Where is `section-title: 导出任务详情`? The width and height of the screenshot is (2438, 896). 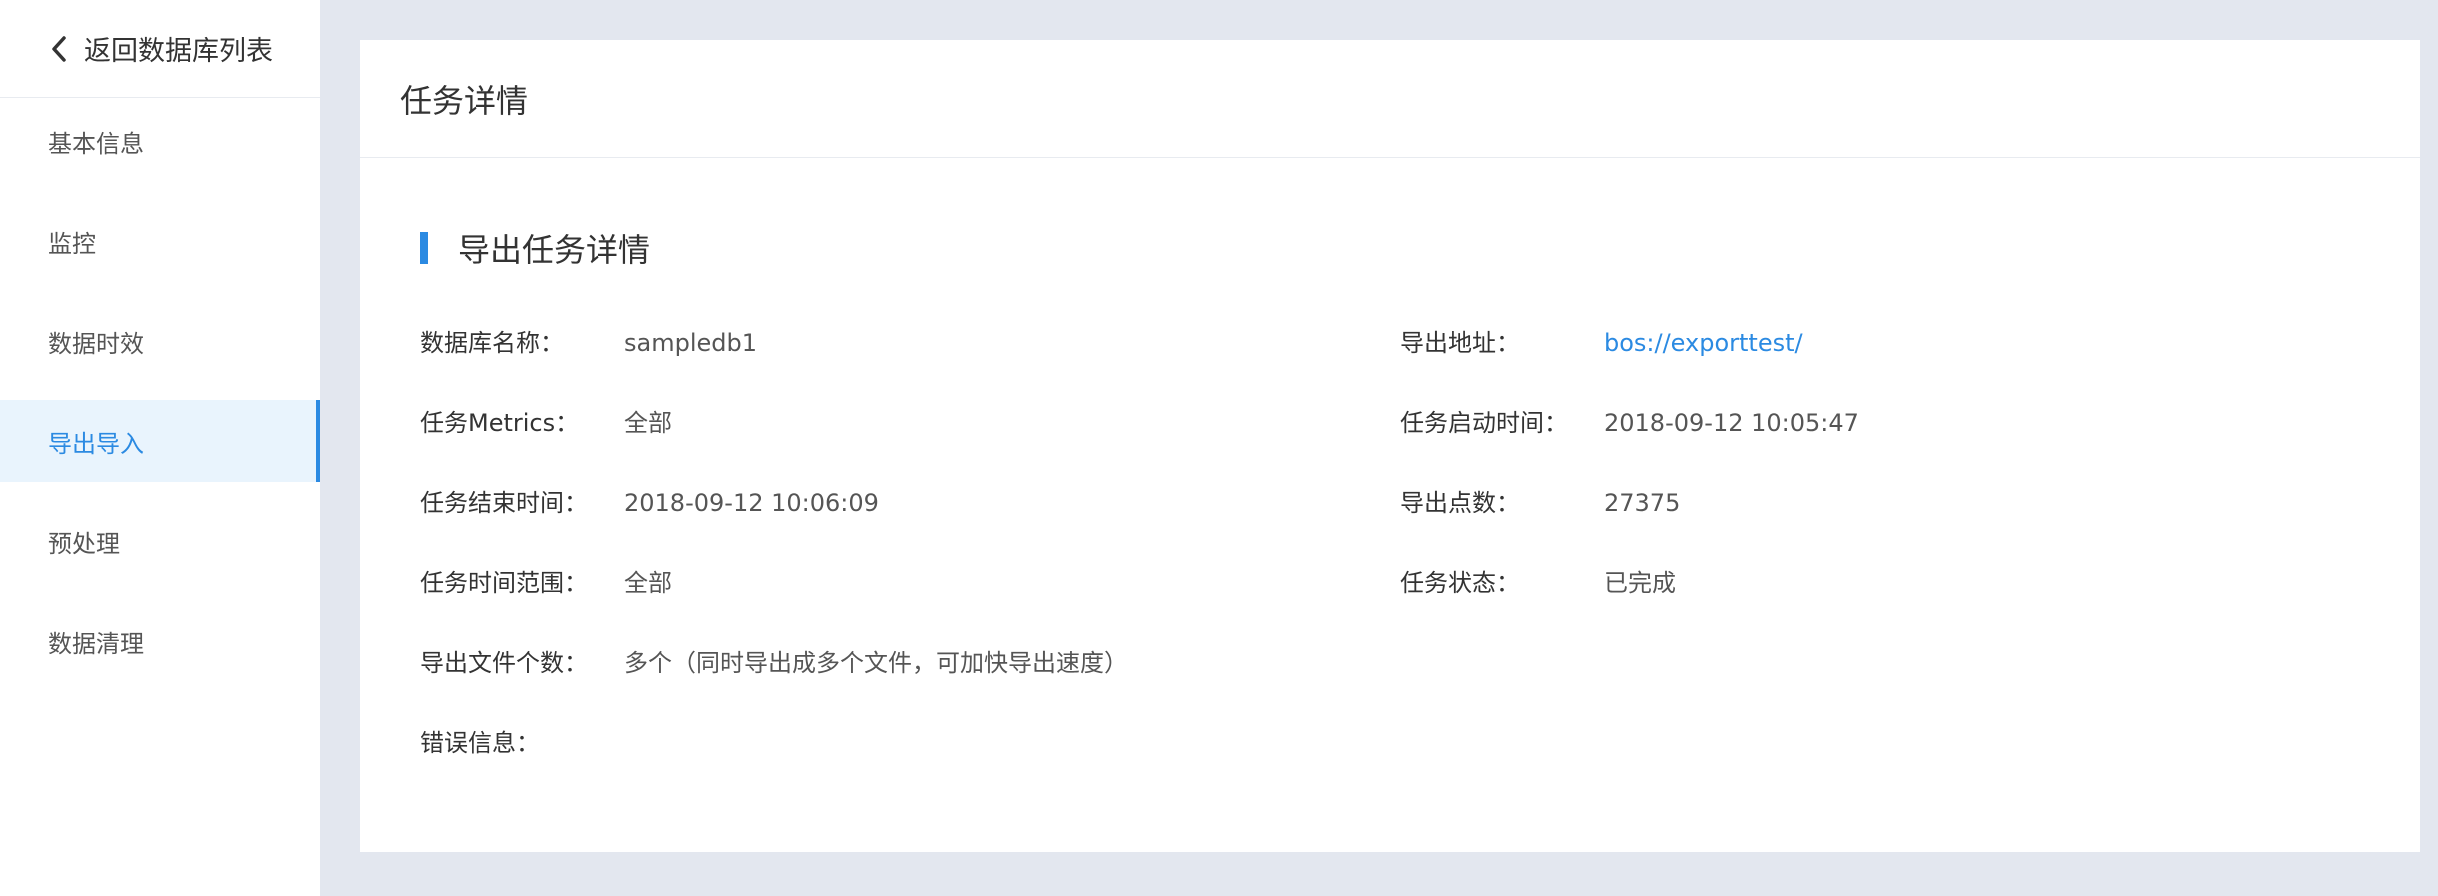 section-title: 导出任务详情 is located at coordinates (554, 250).